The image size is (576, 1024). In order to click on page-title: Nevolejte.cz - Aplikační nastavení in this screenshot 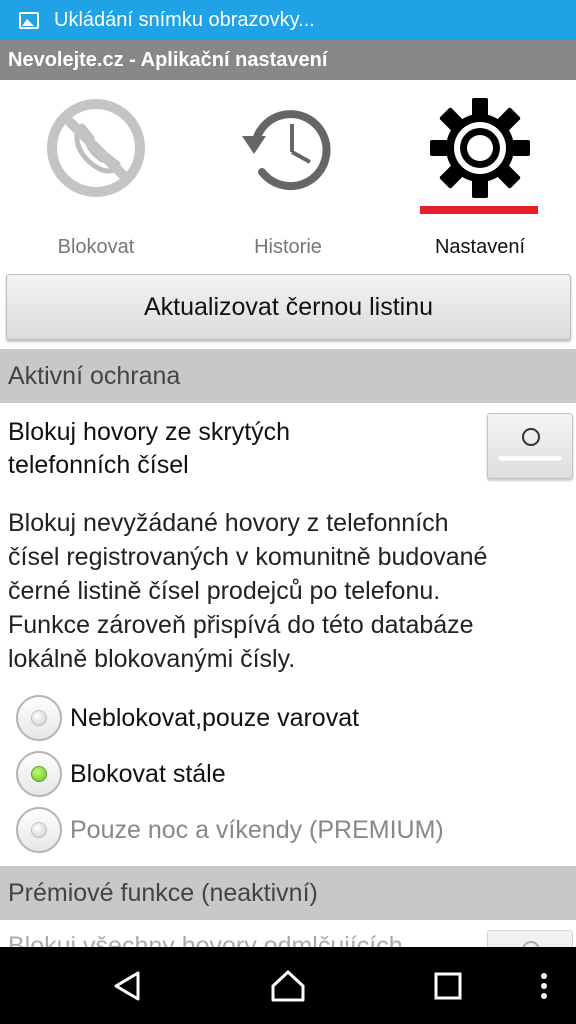, I will do `click(168, 59)`.